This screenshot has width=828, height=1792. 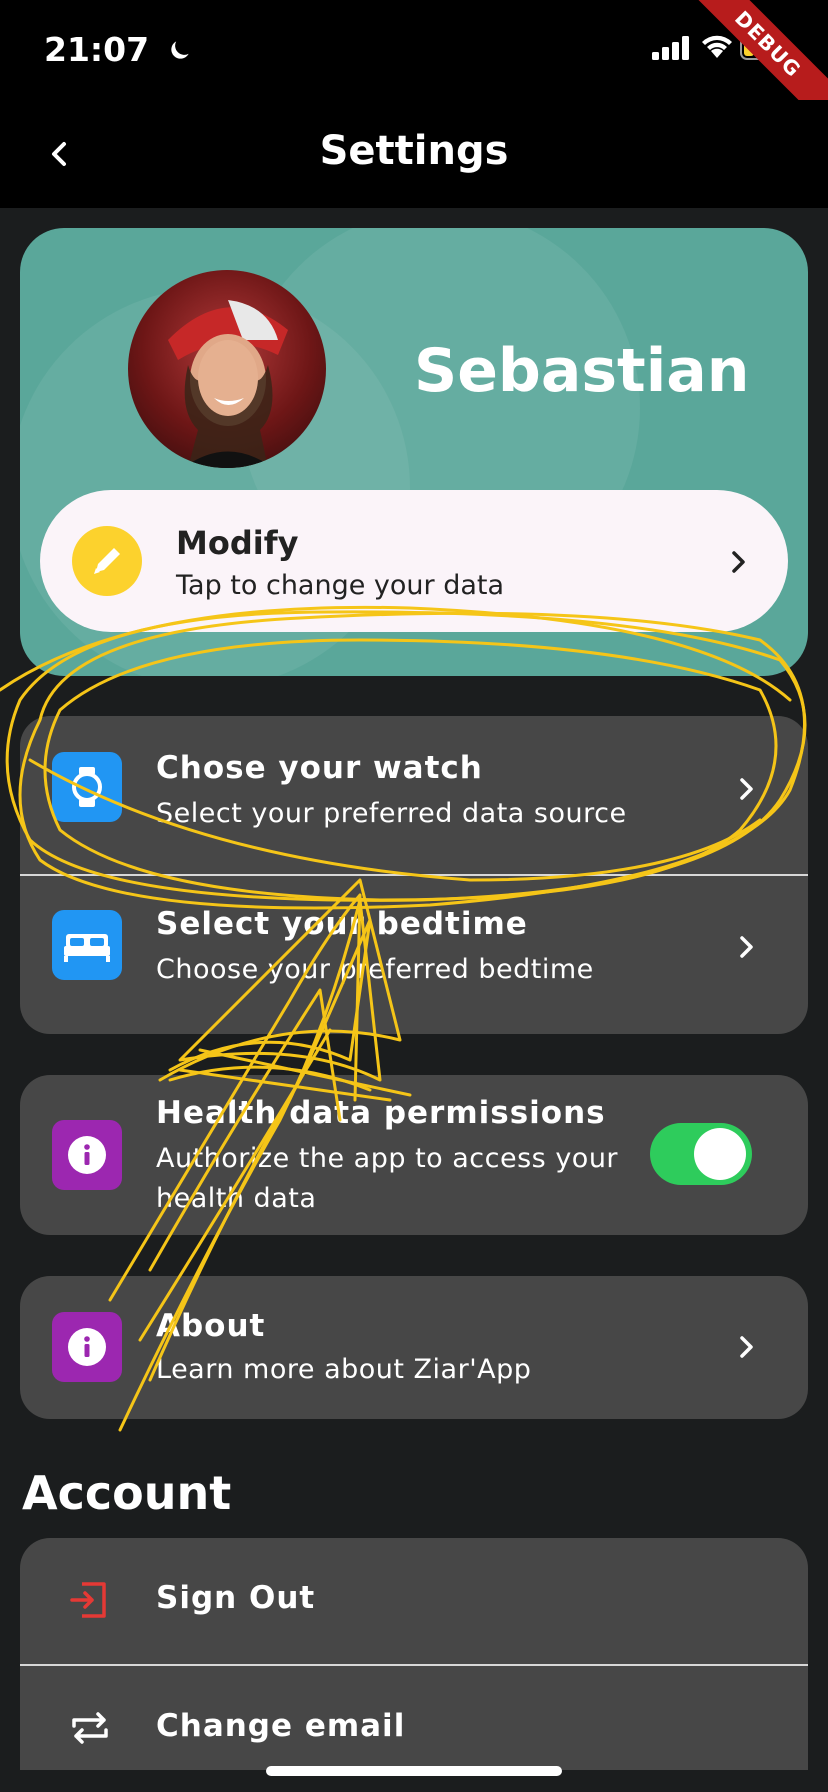 I want to click on home-indicator, so click(x=414, y=1771).